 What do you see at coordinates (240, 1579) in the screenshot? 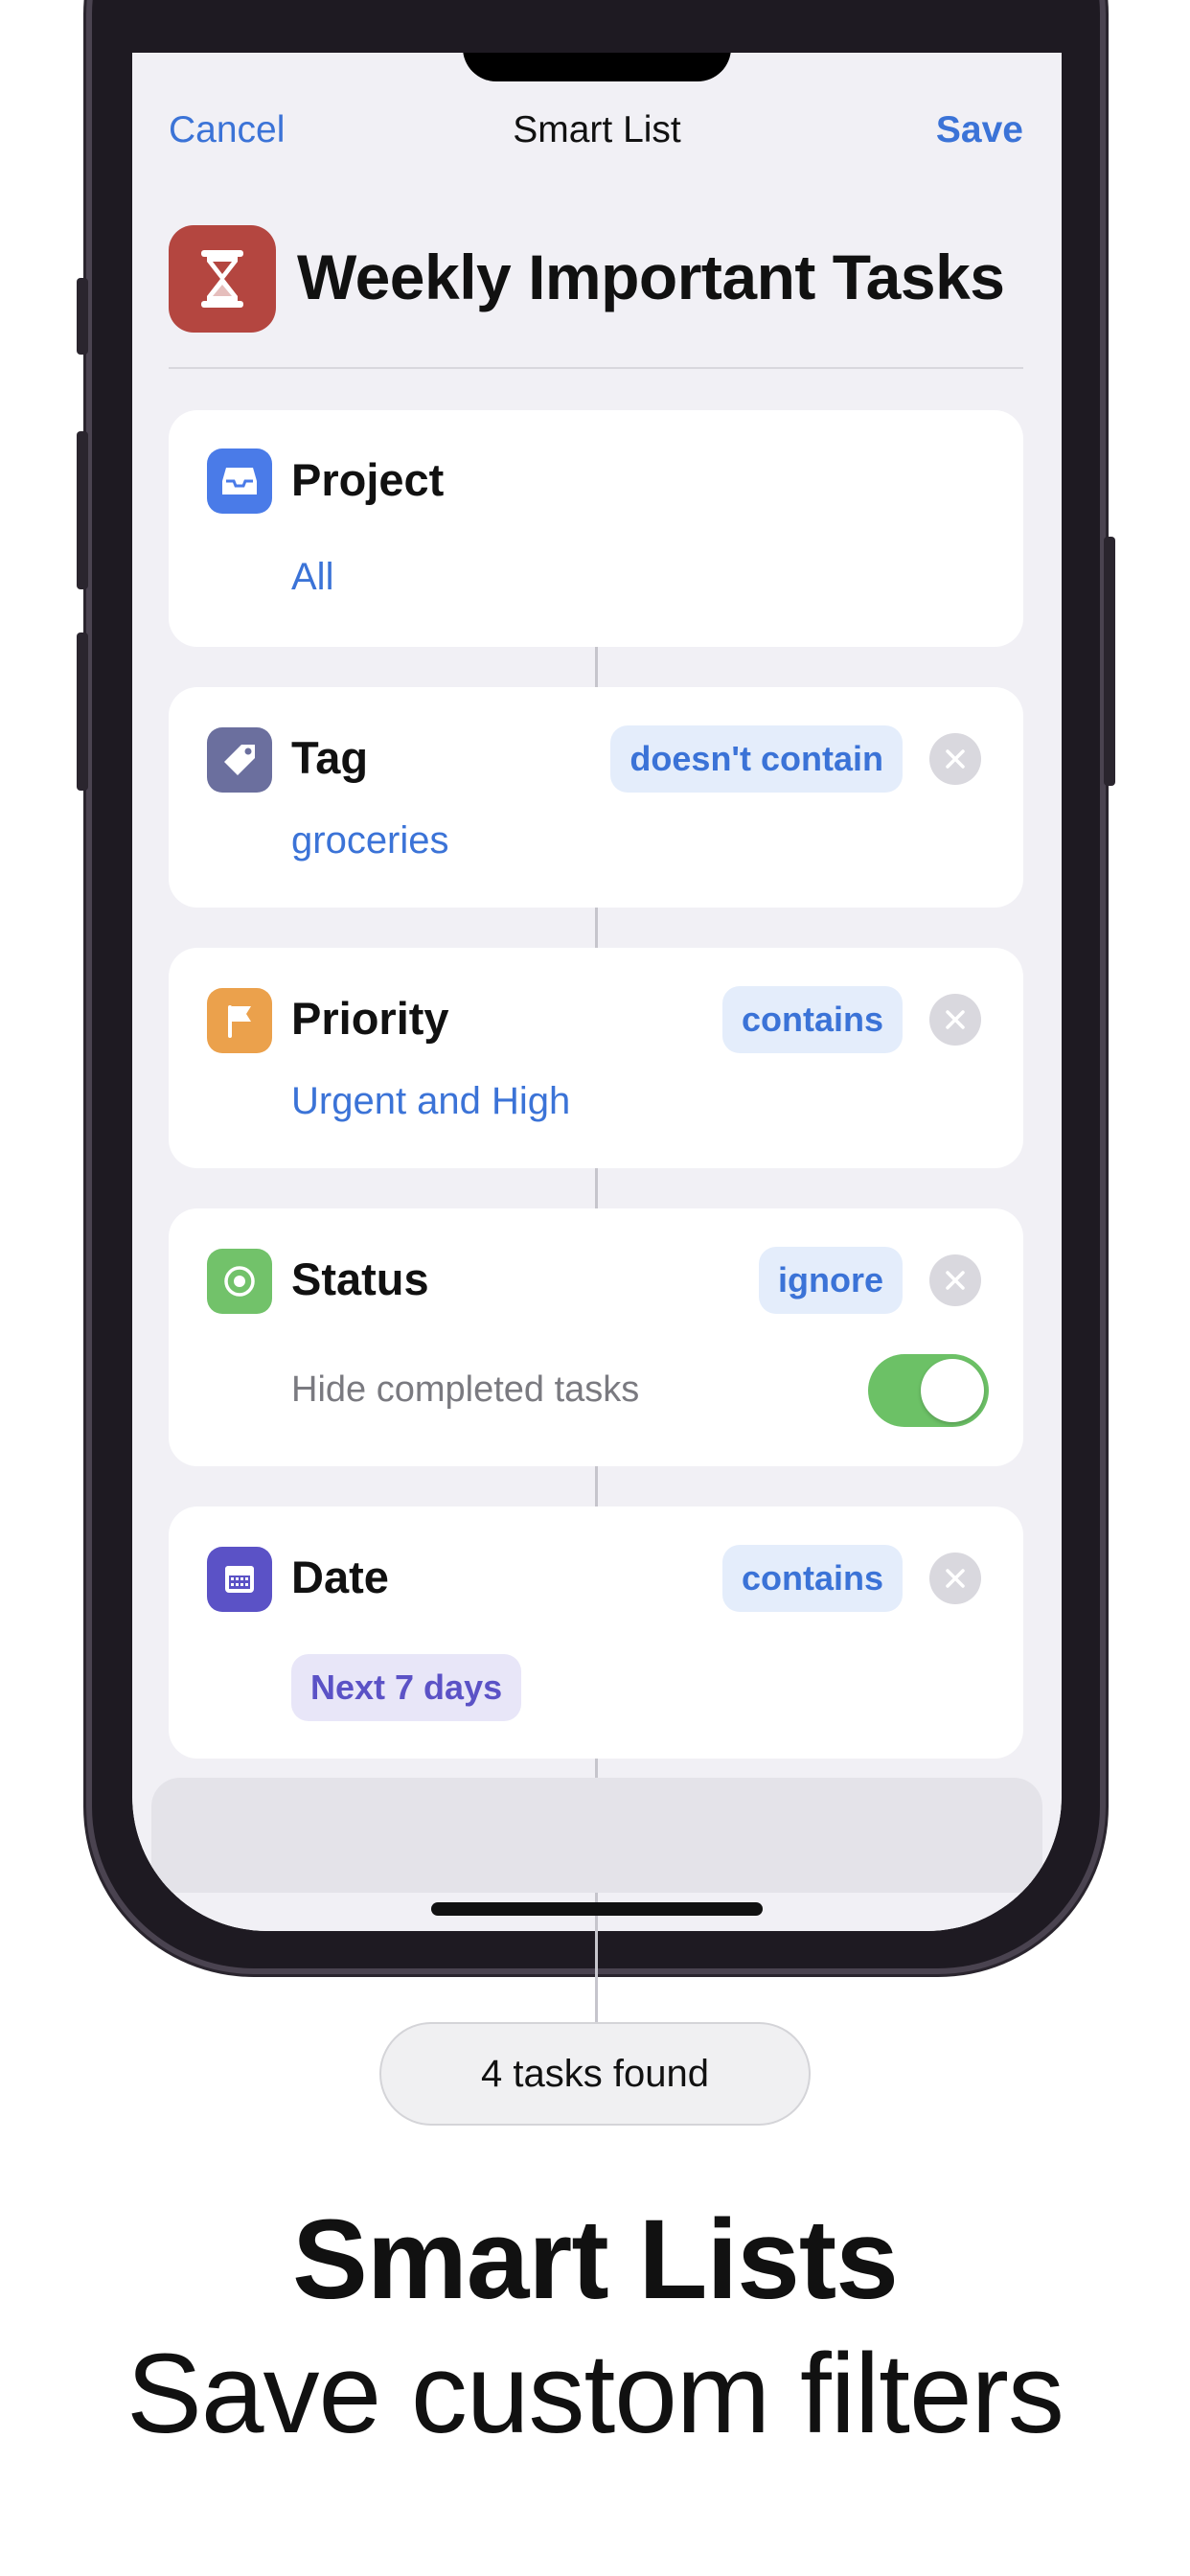
I see `calendar-icon` at bounding box center [240, 1579].